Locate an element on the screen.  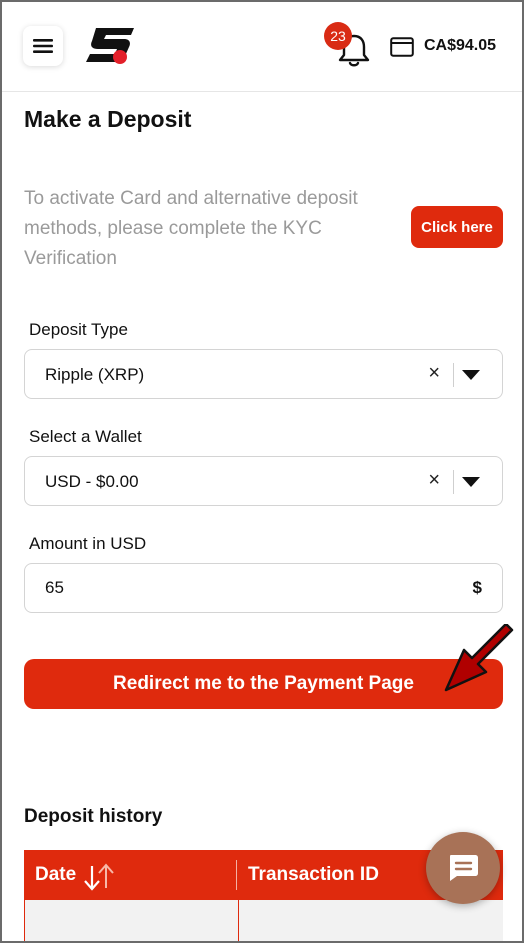
deposit-type-clear-icon: × is located at coordinates (434, 373).